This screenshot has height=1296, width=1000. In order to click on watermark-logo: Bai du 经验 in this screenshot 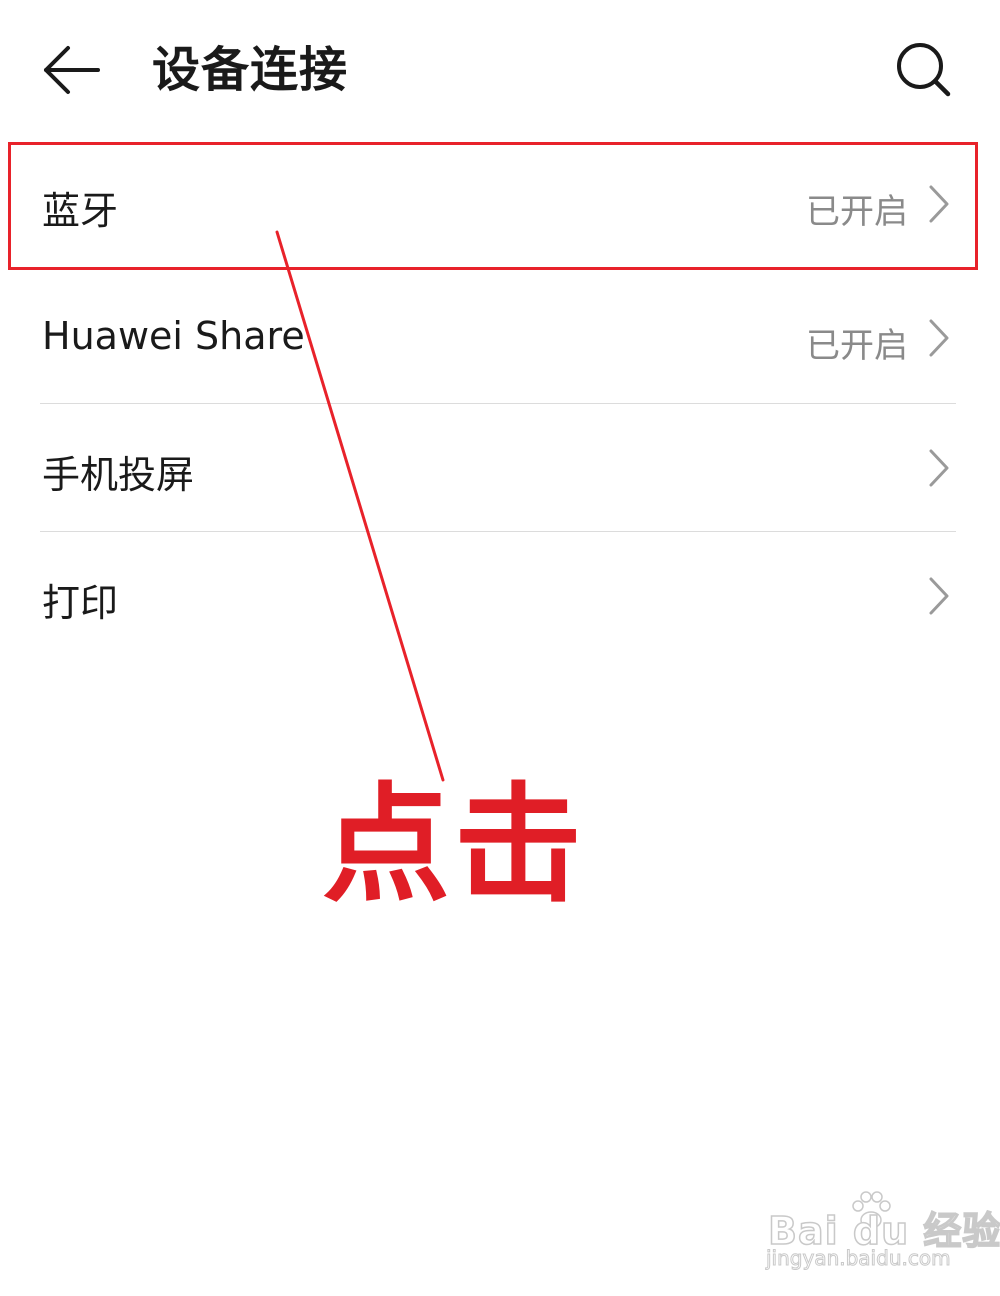, I will do `click(883, 1231)`.